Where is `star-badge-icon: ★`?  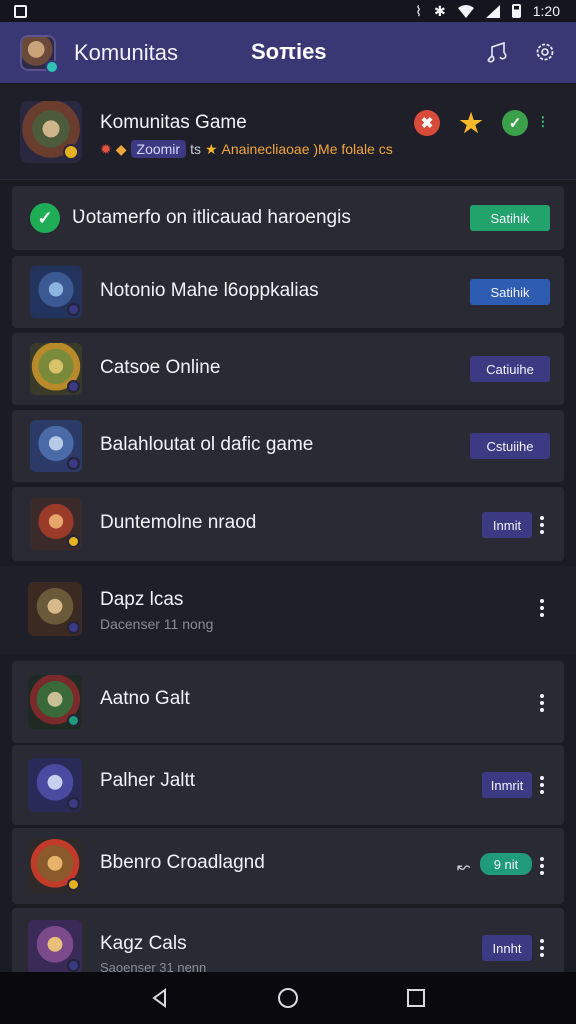
star-badge-icon: ★ is located at coordinates (471, 123).